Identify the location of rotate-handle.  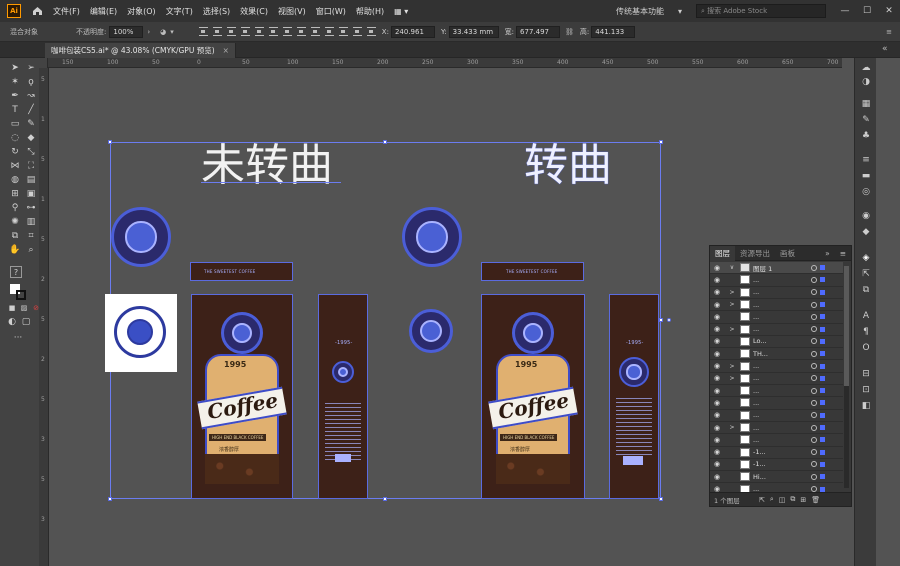
(669, 320).